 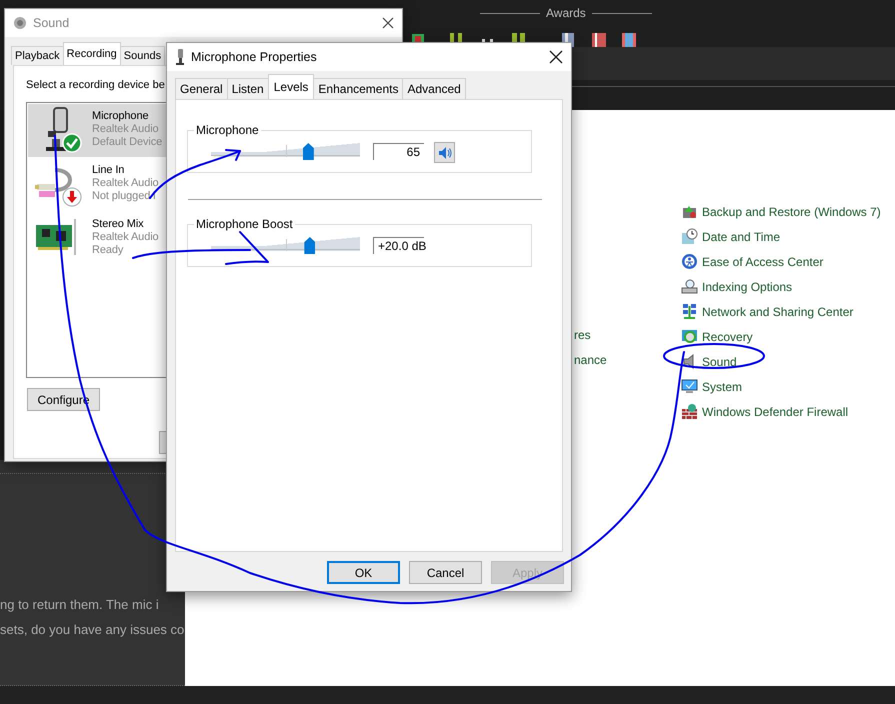 I want to click on device-name: Line In, so click(x=109, y=170).